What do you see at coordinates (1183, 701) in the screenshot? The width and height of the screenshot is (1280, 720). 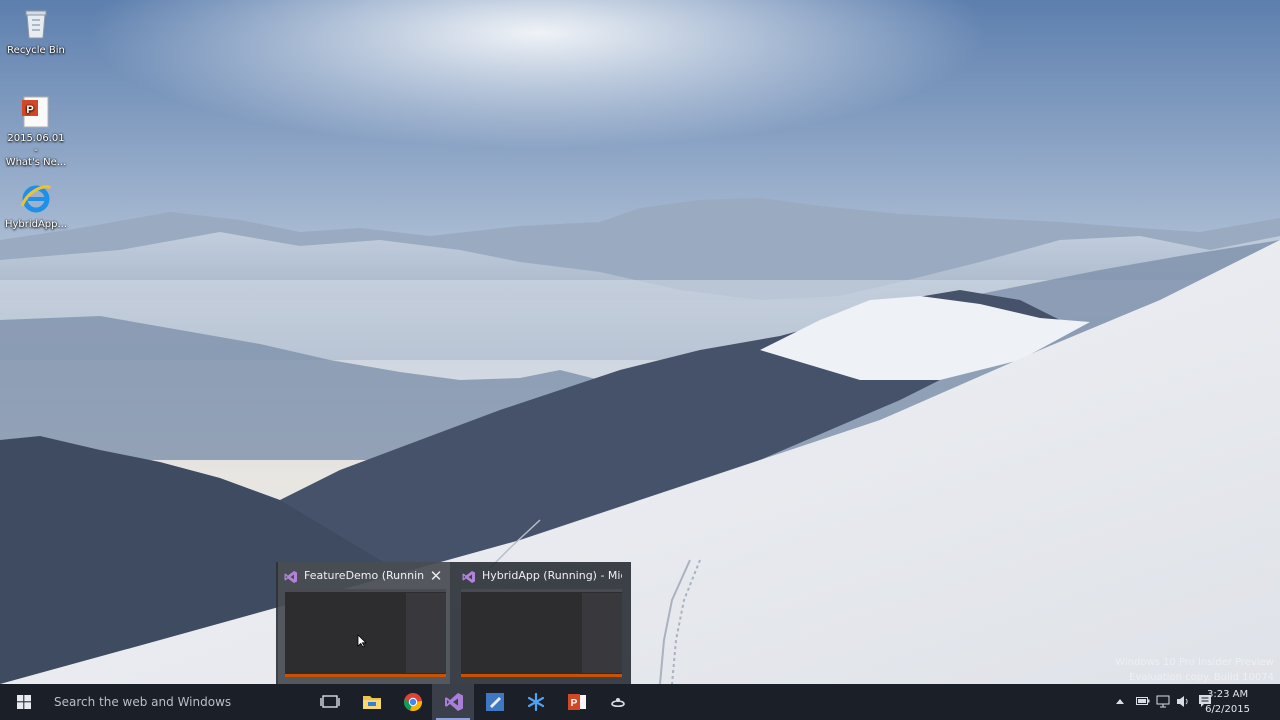 I see `volume-icon` at bounding box center [1183, 701].